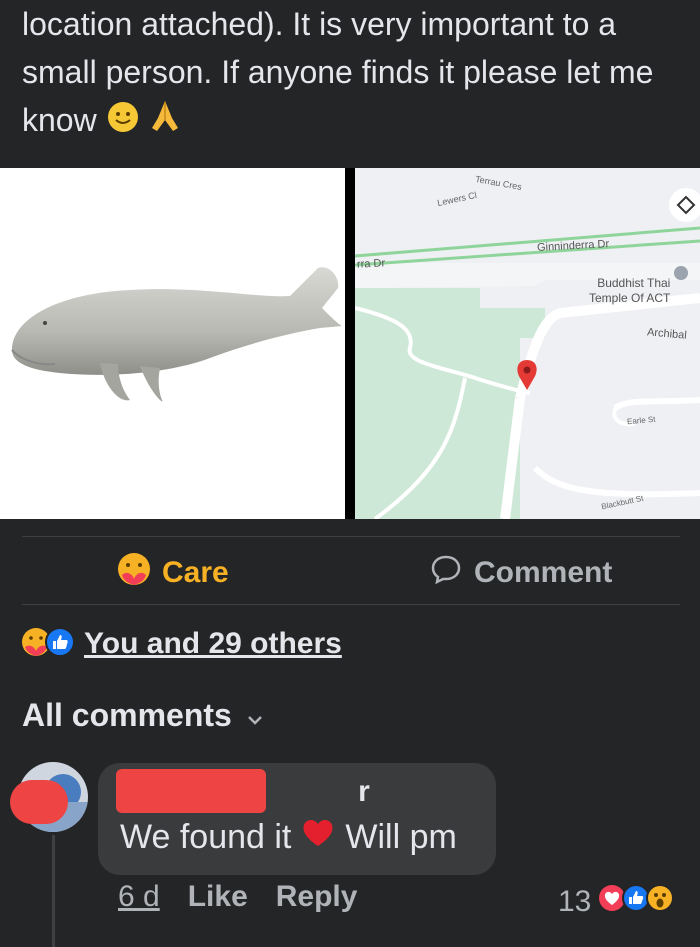 The height and width of the screenshot is (947, 700). What do you see at coordinates (165, 122) in the screenshot?
I see `praying-hands-emoji-icon` at bounding box center [165, 122].